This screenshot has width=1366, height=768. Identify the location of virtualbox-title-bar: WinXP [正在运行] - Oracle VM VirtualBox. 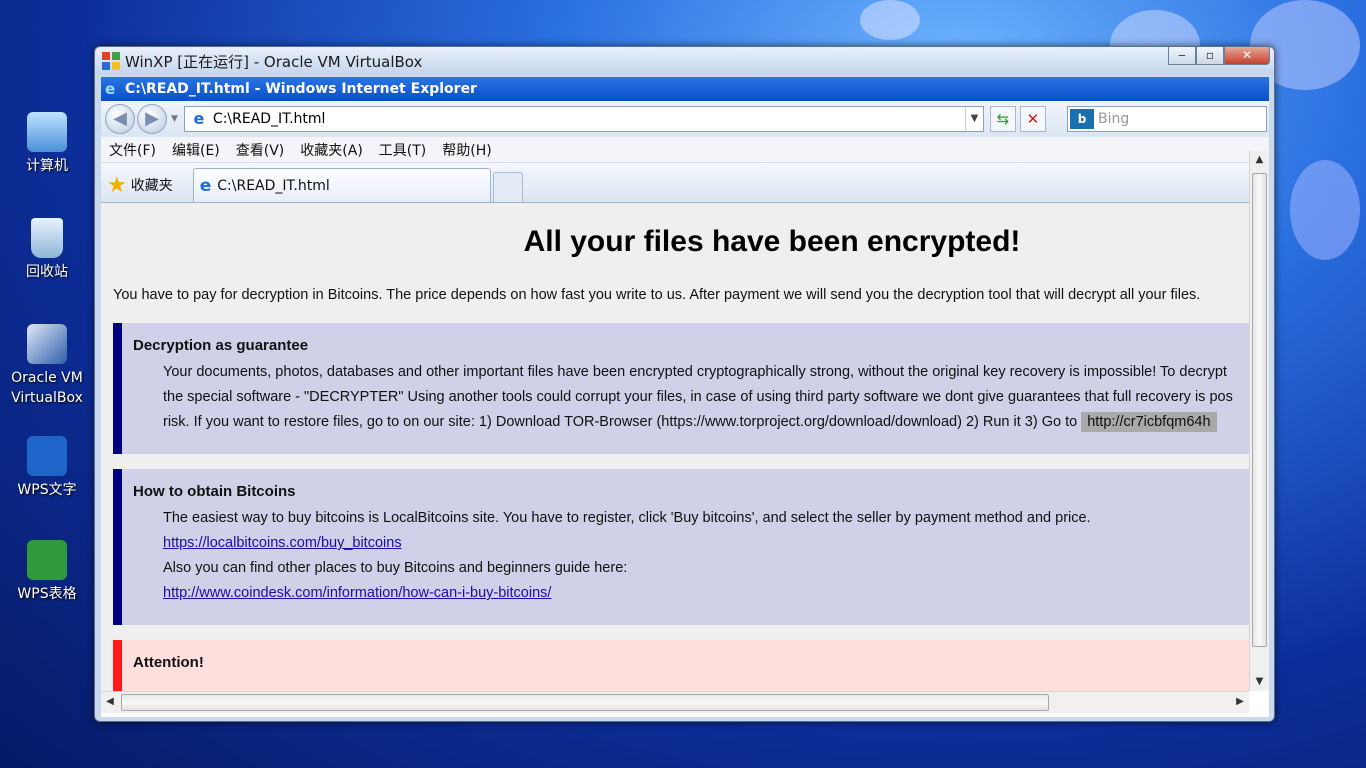
(684, 61).